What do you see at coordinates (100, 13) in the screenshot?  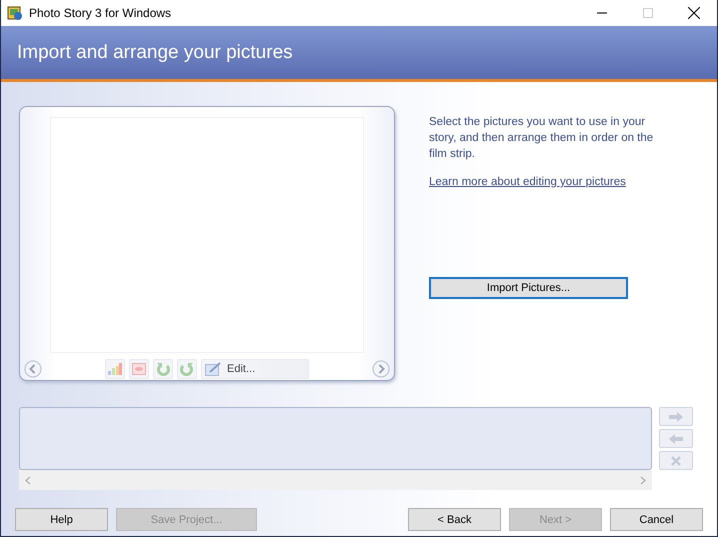 I see `window-title: Photo Story 3 for Windows` at bounding box center [100, 13].